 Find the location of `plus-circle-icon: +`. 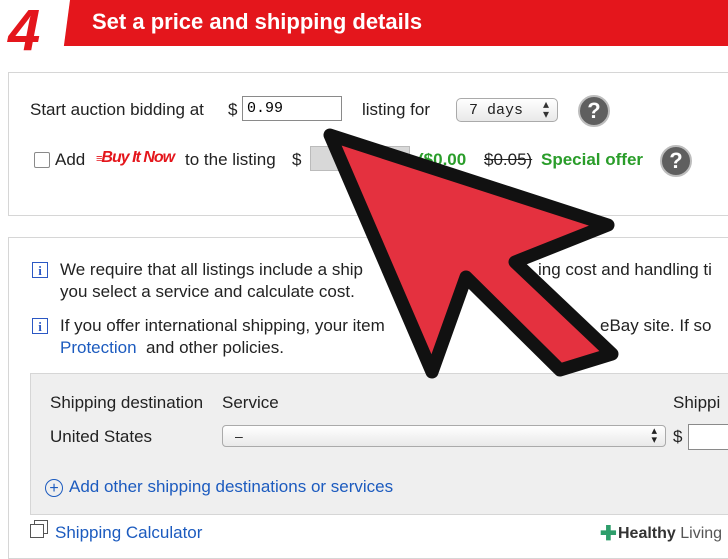

plus-circle-icon: + is located at coordinates (54, 488).